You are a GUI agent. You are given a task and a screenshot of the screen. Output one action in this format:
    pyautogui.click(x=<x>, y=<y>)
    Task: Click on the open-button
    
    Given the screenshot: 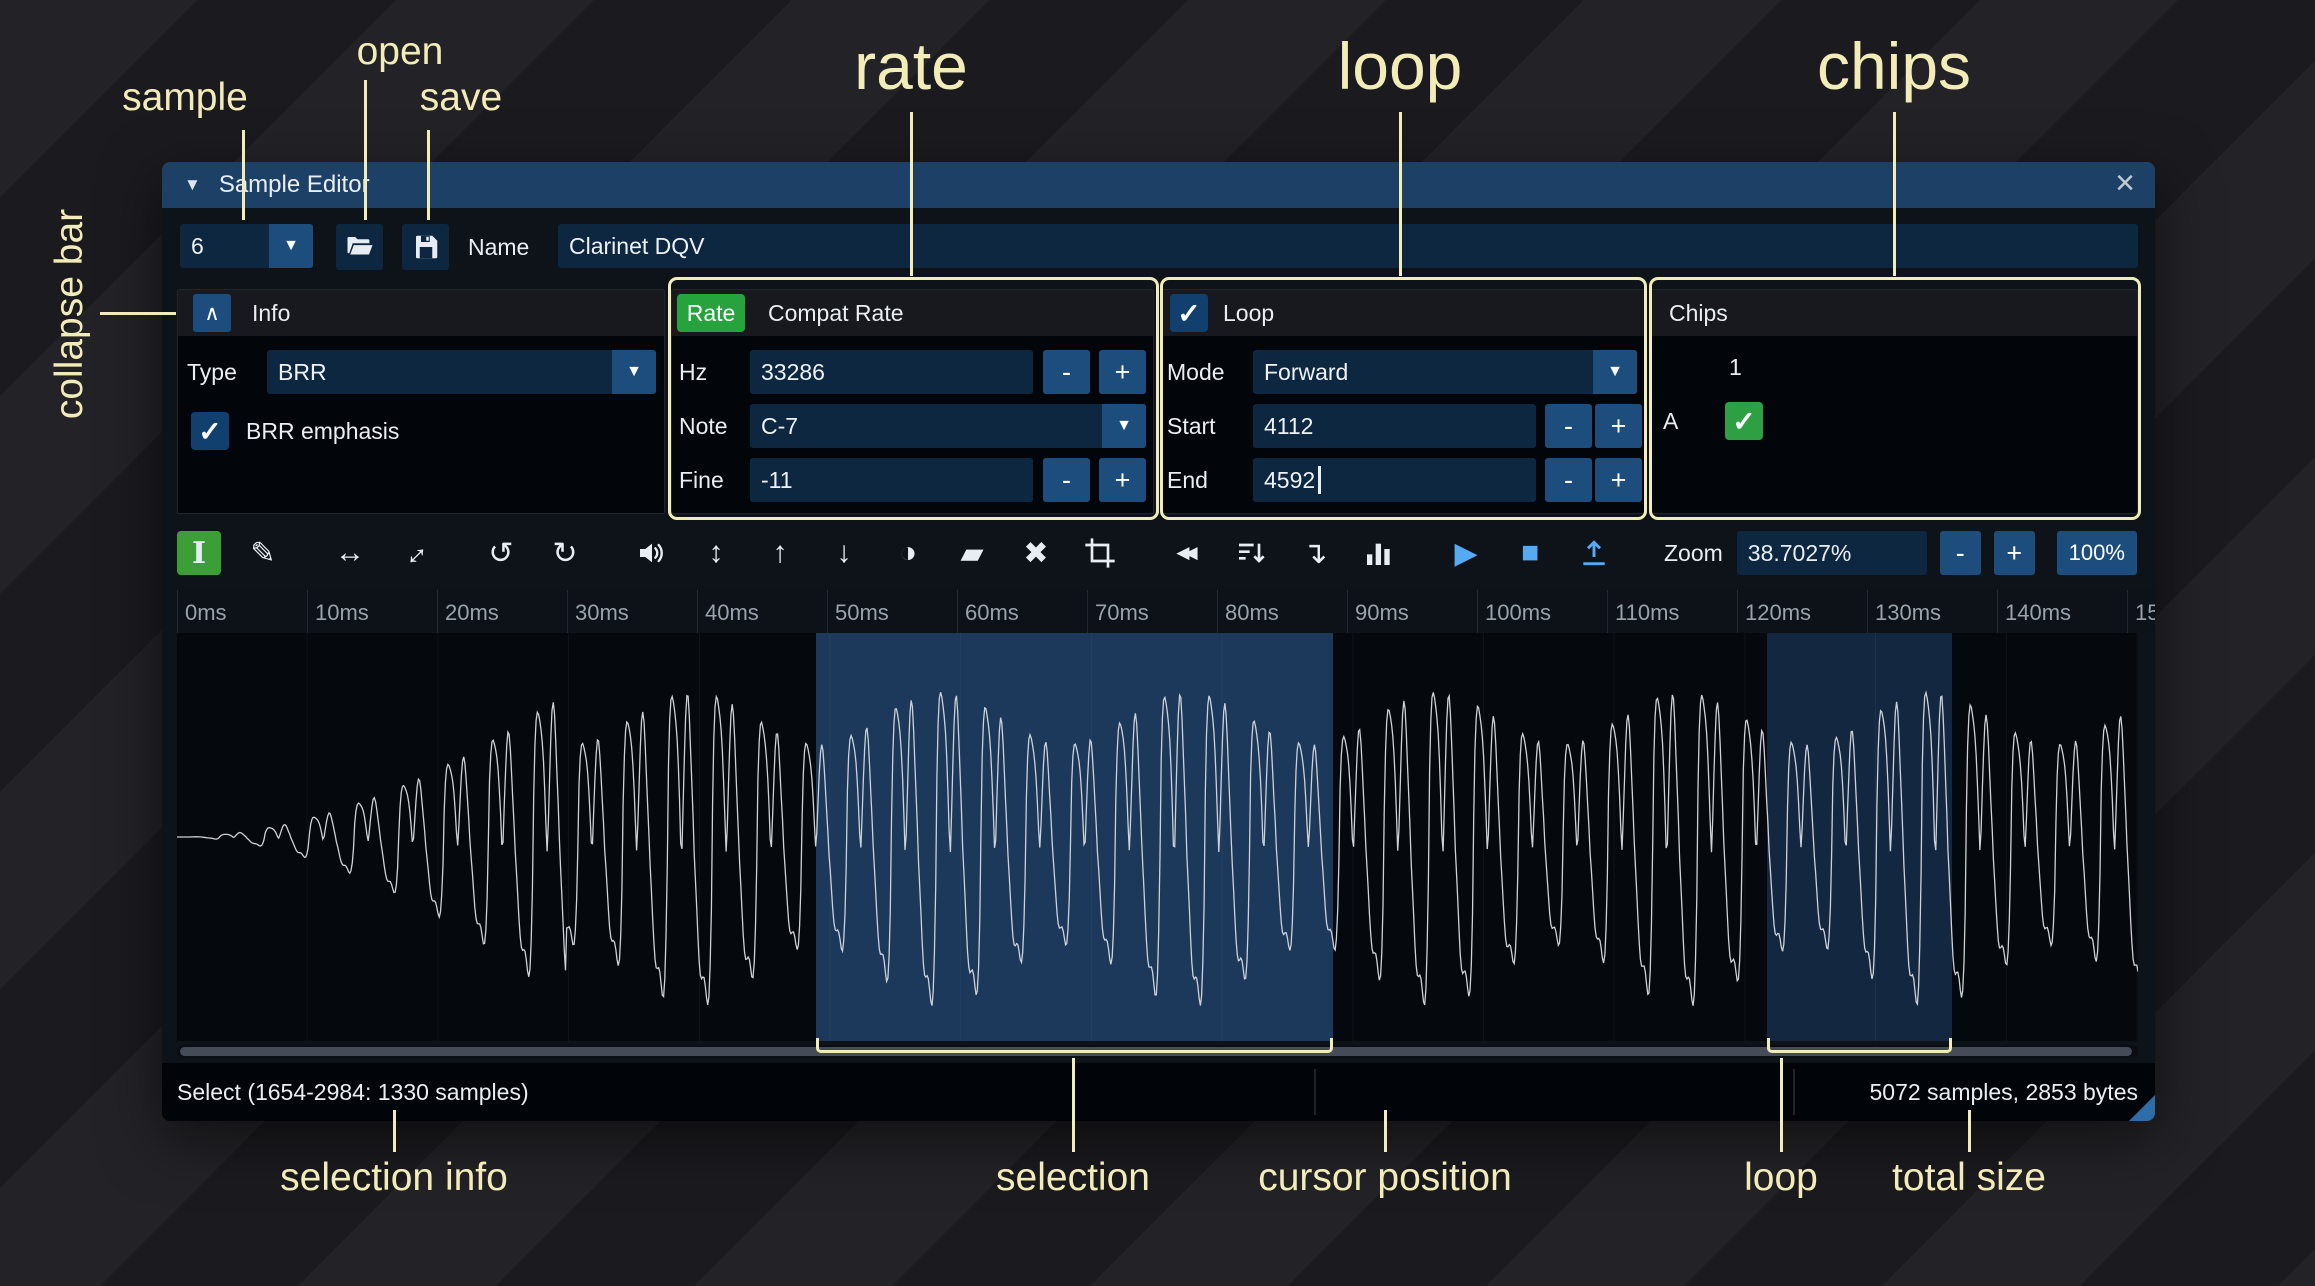 What is the action you would take?
    pyautogui.click(x=359, y=247)
    